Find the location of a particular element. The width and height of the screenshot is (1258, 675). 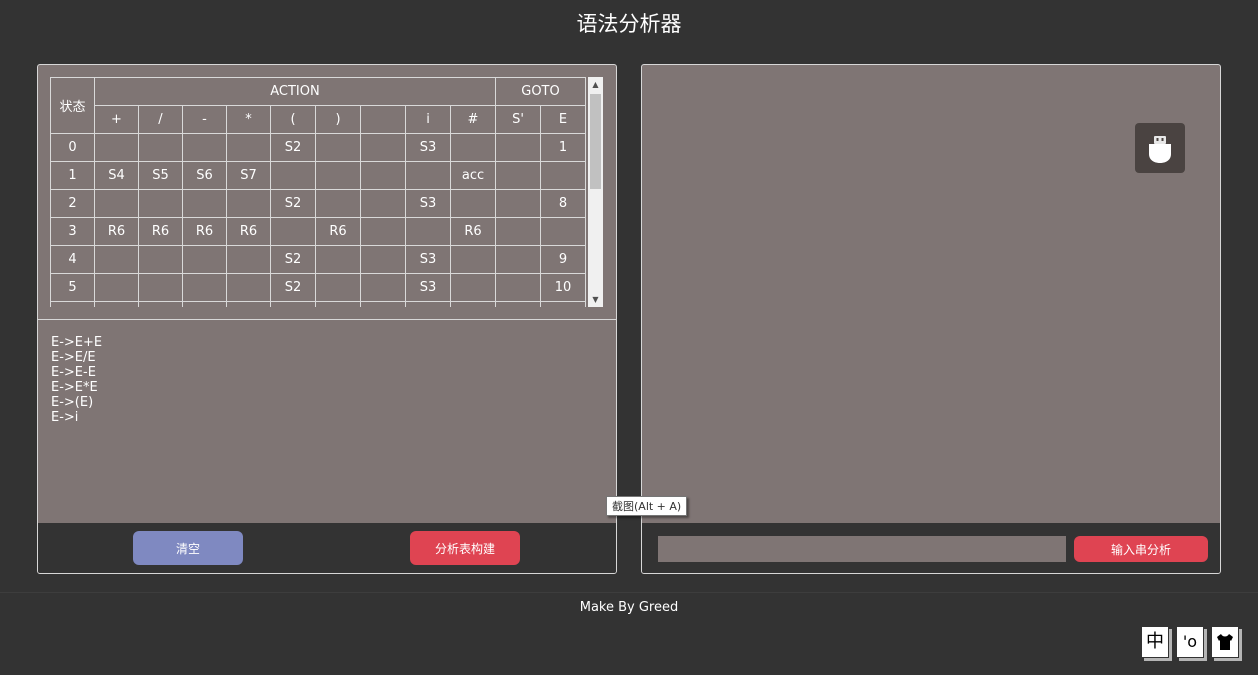

state-cell: 1 is located at coordinates (72, 175).